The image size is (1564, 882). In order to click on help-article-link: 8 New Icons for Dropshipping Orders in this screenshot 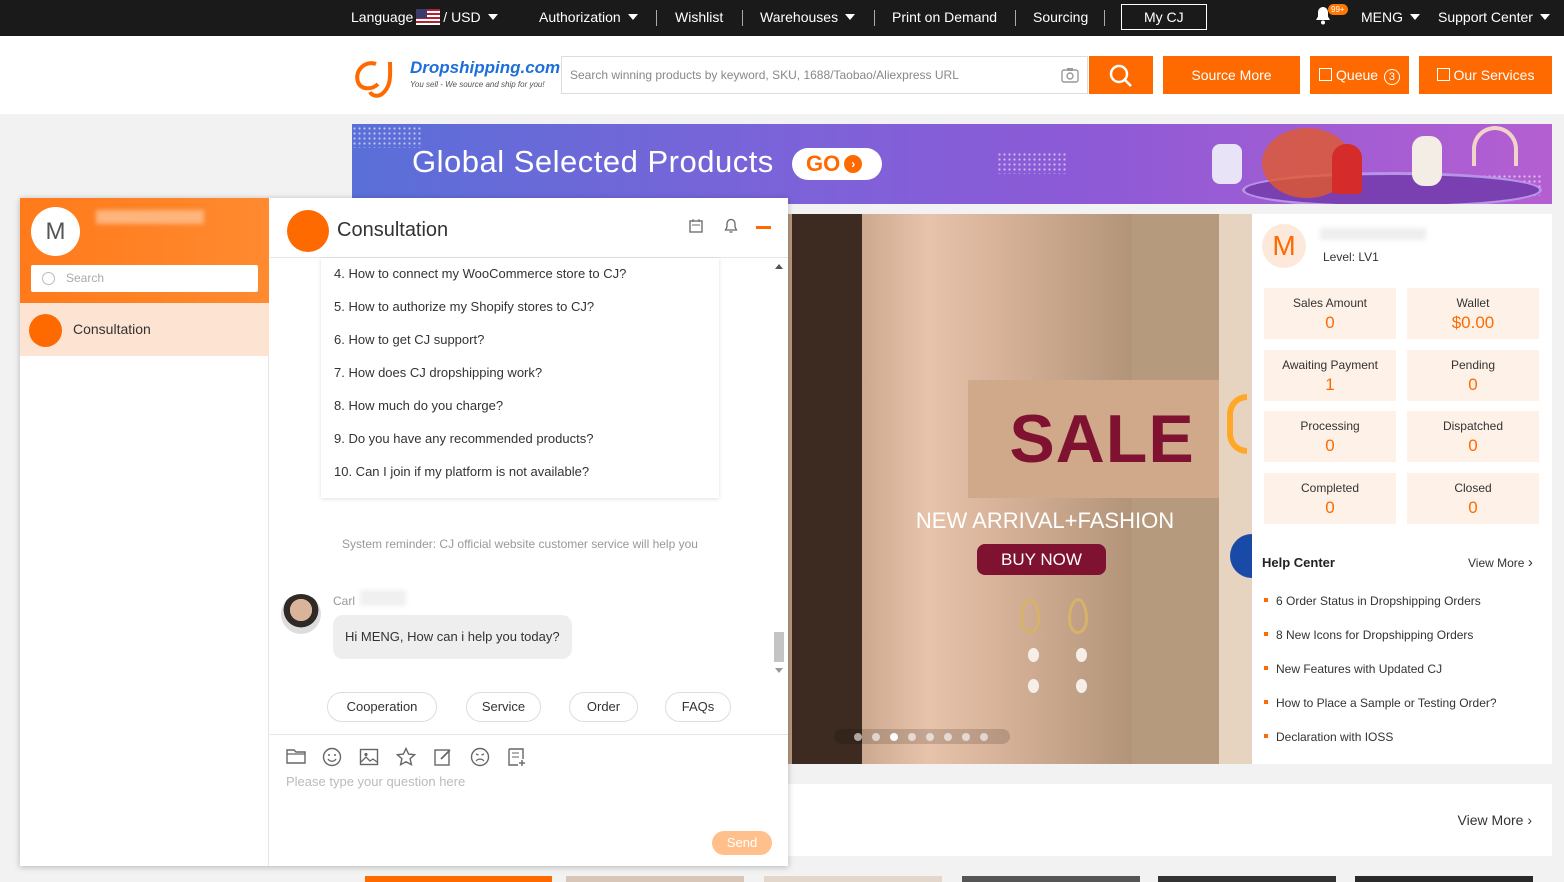, I will do `click(1368, 635)`.